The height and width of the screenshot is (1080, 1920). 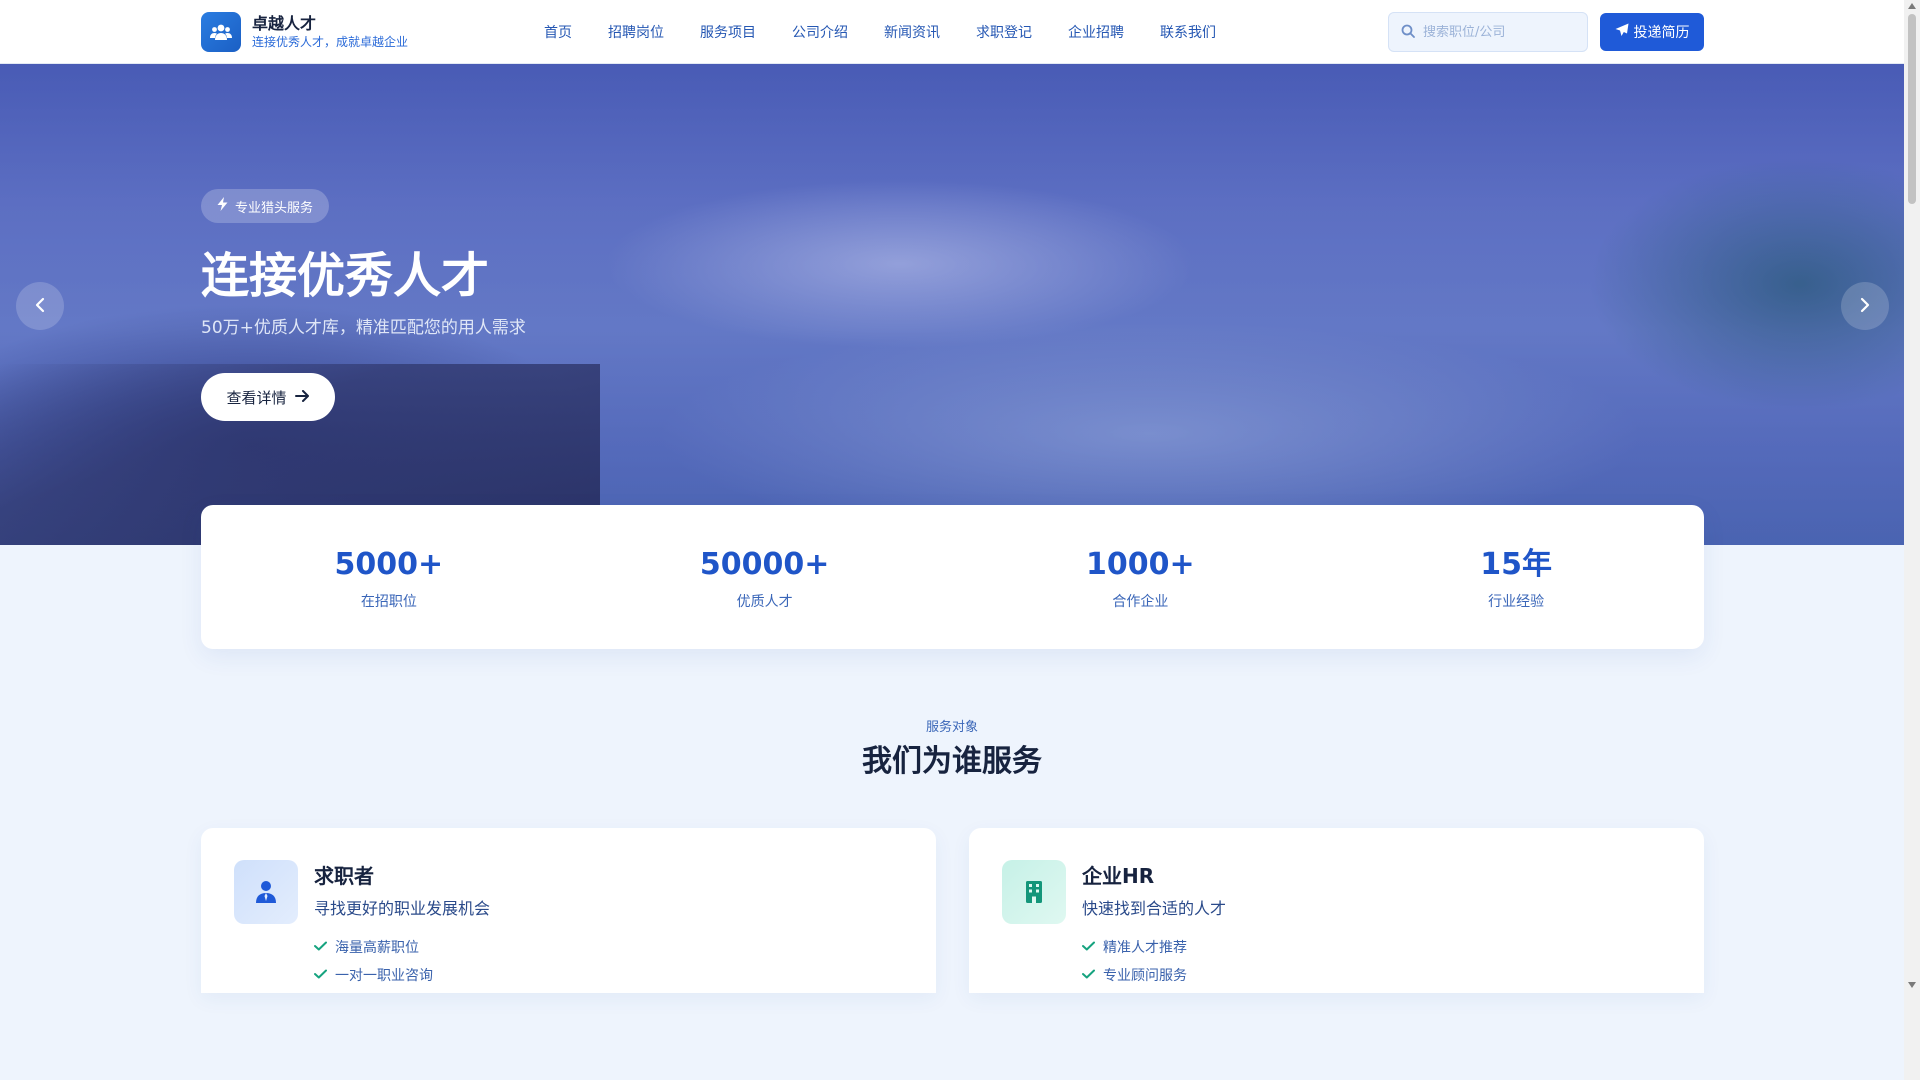 I want to click on main-nav: 首页 招聘岗位 服务项目 公司介绍 新闻资讯 求职登记 企业招聘 联系我们, so click(x=898, y=32).